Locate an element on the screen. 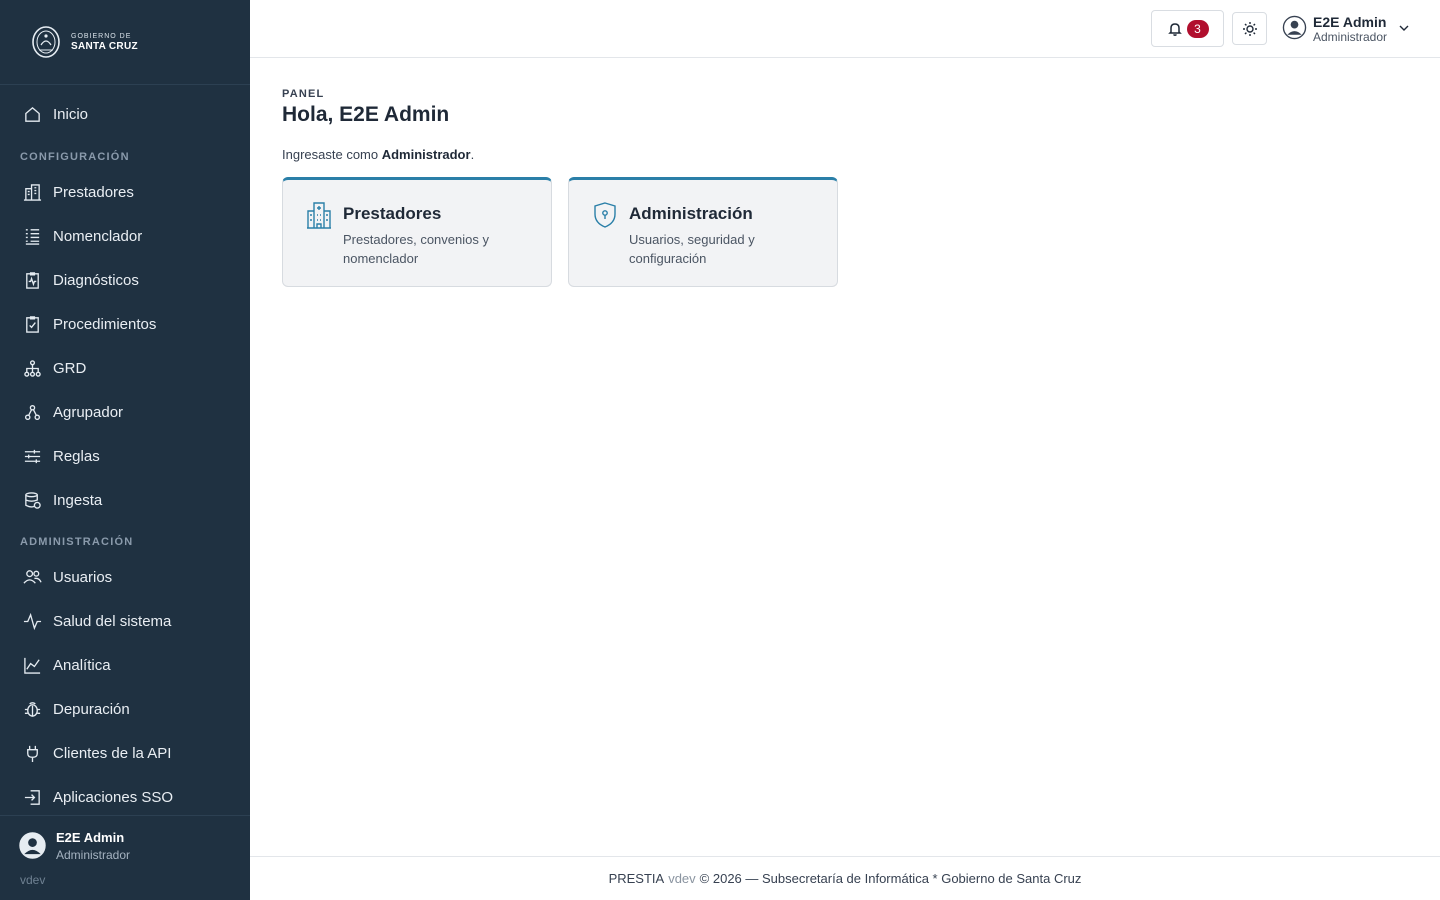  sidebar-user-name: E2E Admin is located at coordinates (90, 837).